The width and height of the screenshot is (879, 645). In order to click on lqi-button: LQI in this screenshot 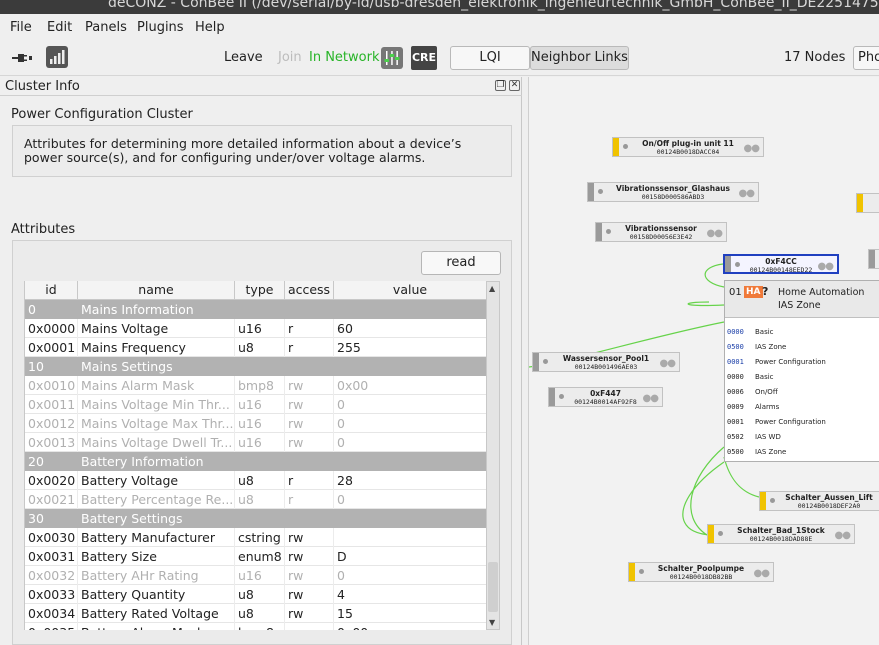, I will do `click(490, 58)`.